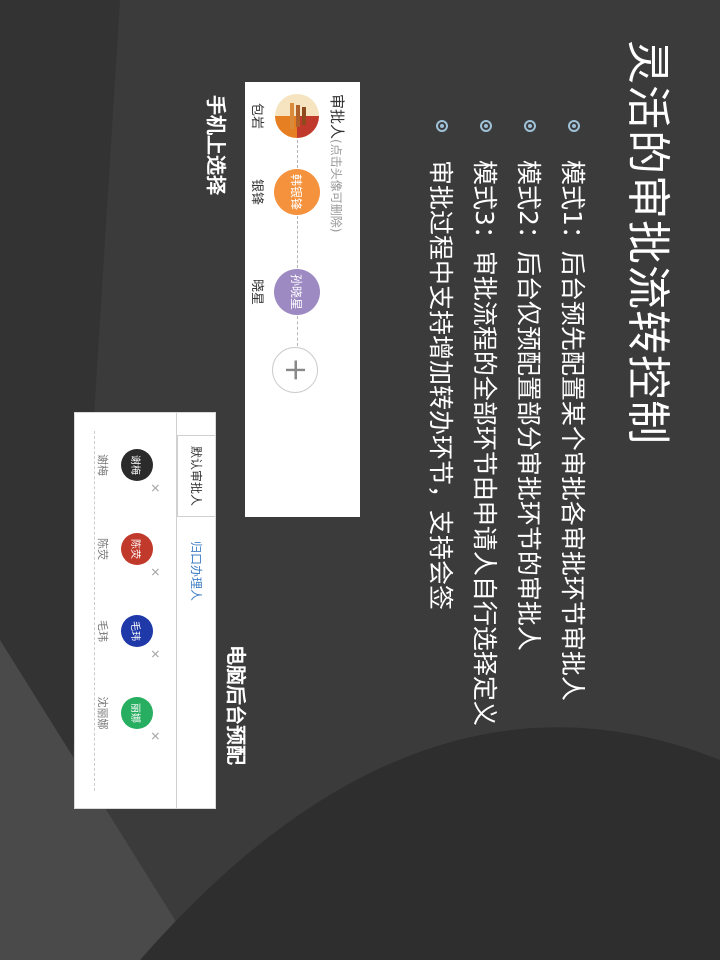 The width and height of the screenshot is (720, 960). Describe the element at coordinates (137, 631) in the screenshot. I see `person-avatar: 毛玮` at that location.